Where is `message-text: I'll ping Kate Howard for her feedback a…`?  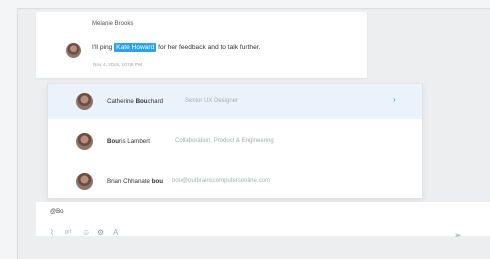
message-text: I'll ping Kate Howard for her feedback a… is located at coordinates (176, 47).